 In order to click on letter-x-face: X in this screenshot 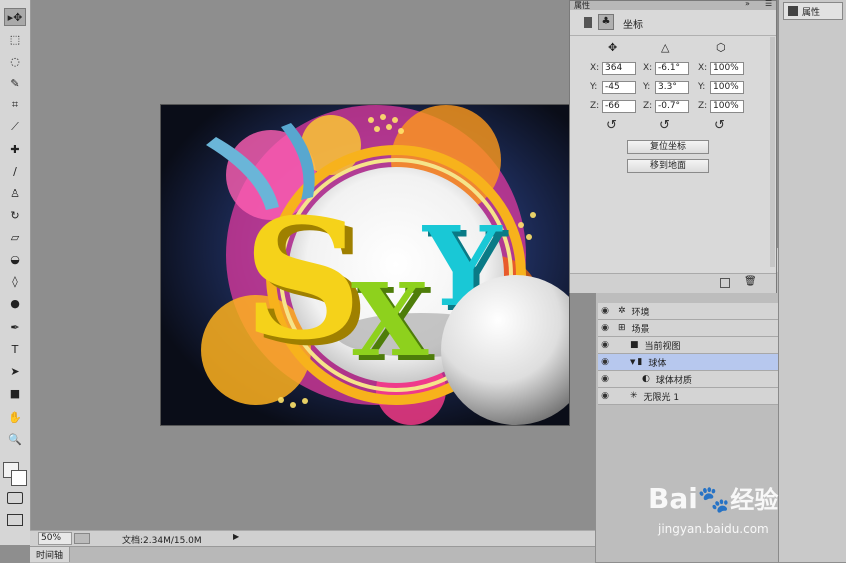, I will do `click(390, 320)`.